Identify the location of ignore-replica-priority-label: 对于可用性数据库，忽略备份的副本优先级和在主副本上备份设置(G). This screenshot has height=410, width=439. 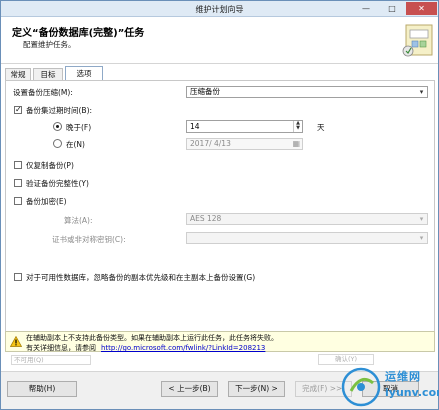
(141, 277).